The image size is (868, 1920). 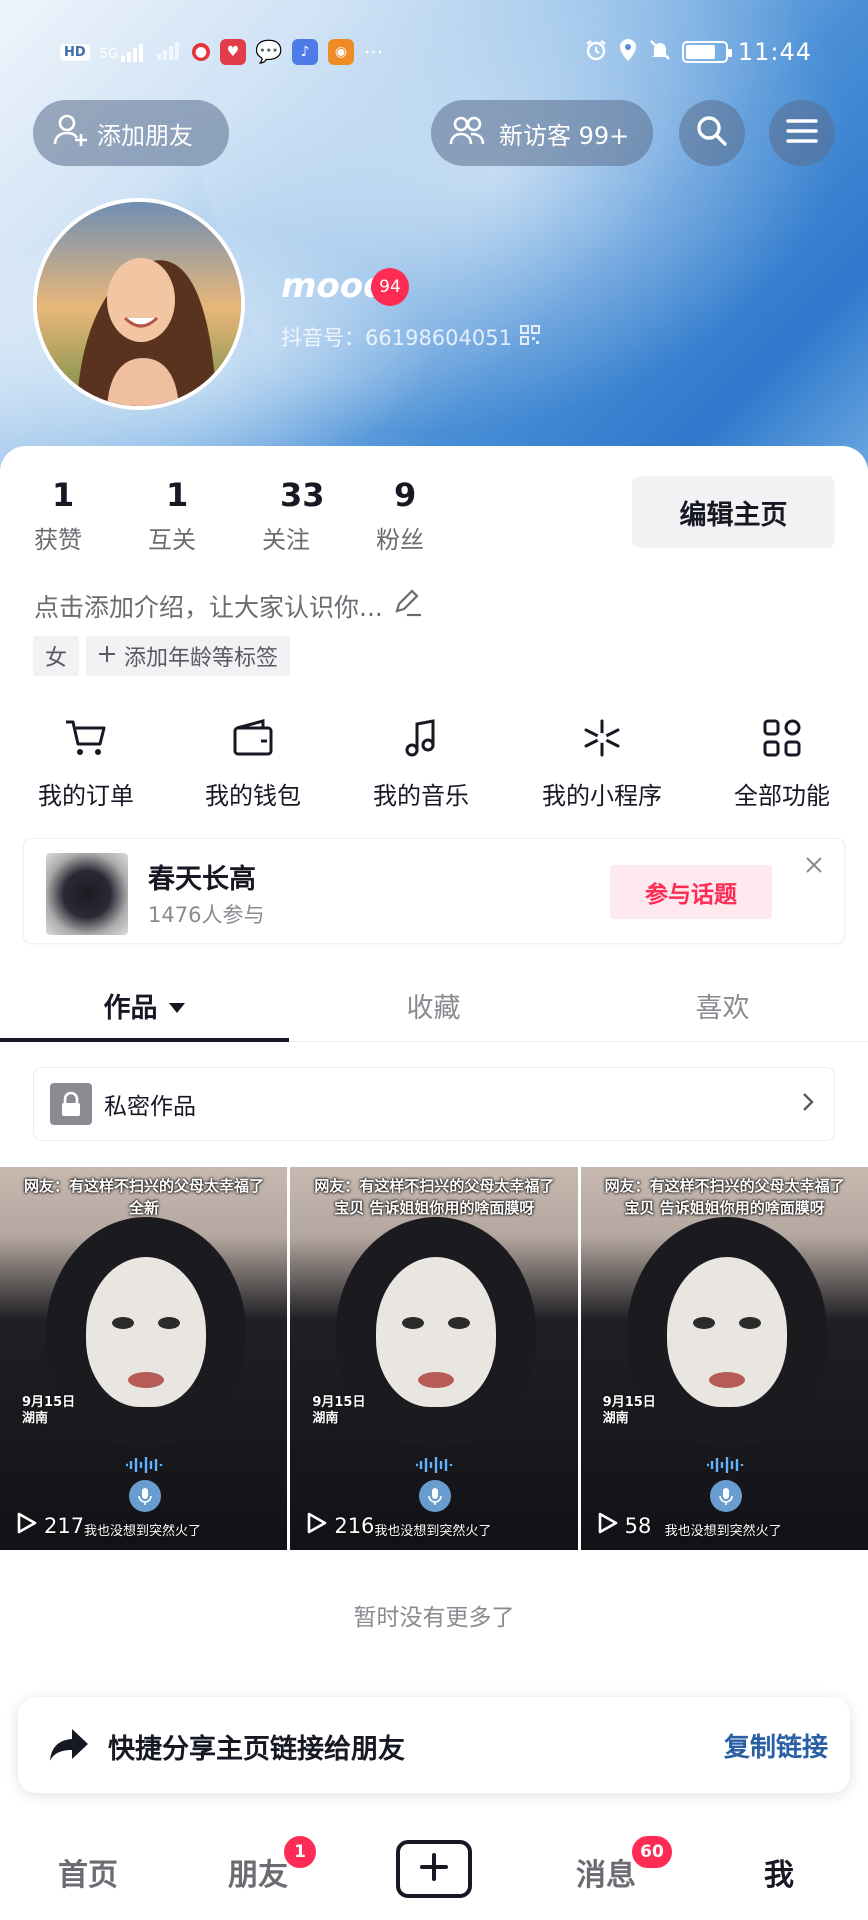 What do you see at coordinates (130, 1008) in the screenshot?
I see `tab-label: 作品` at bounding box center [130, 1008].